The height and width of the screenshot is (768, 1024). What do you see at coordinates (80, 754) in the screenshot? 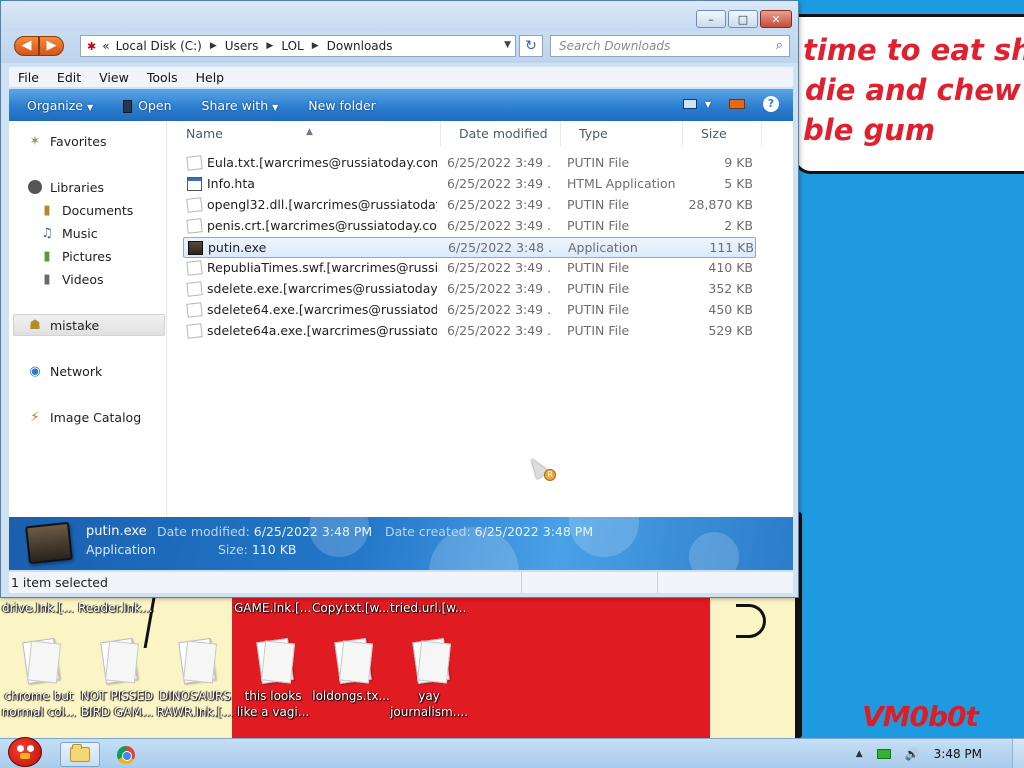
I see `taskbar-explorer-button` at bounding box center [80, 754].